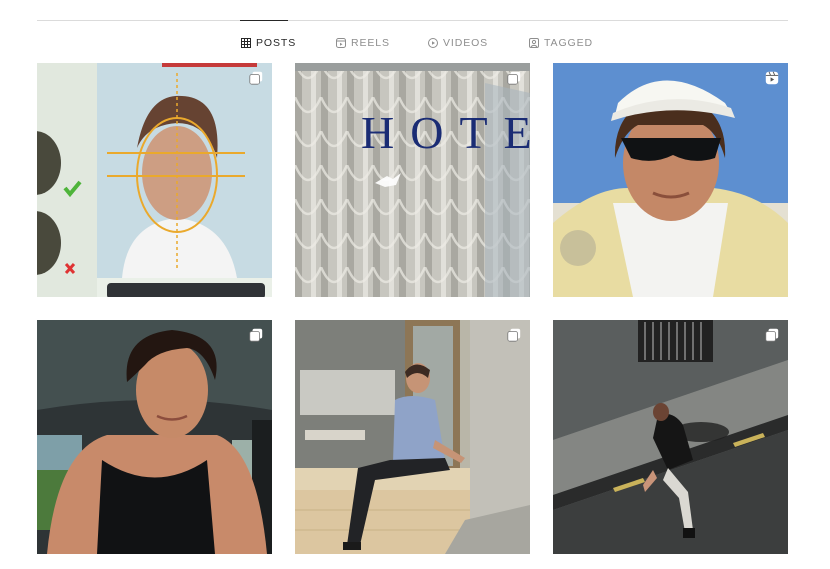 The width and height of the screenshot is (830, 569). I want to click on tab-posts: POSTS, so click(268, 43).